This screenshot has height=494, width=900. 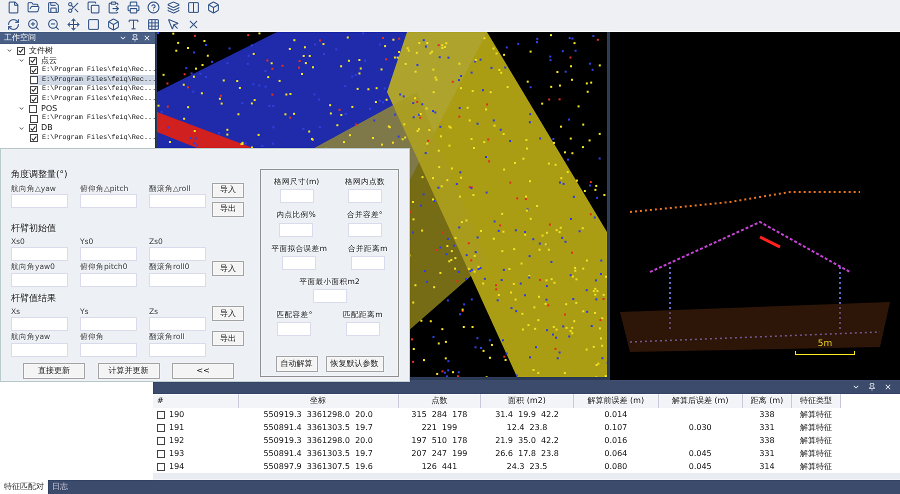 What do you see at coordinates (20, 38) in the screenshot?
I see `panel-title: 工作空间` at bounding box center [20, 38].